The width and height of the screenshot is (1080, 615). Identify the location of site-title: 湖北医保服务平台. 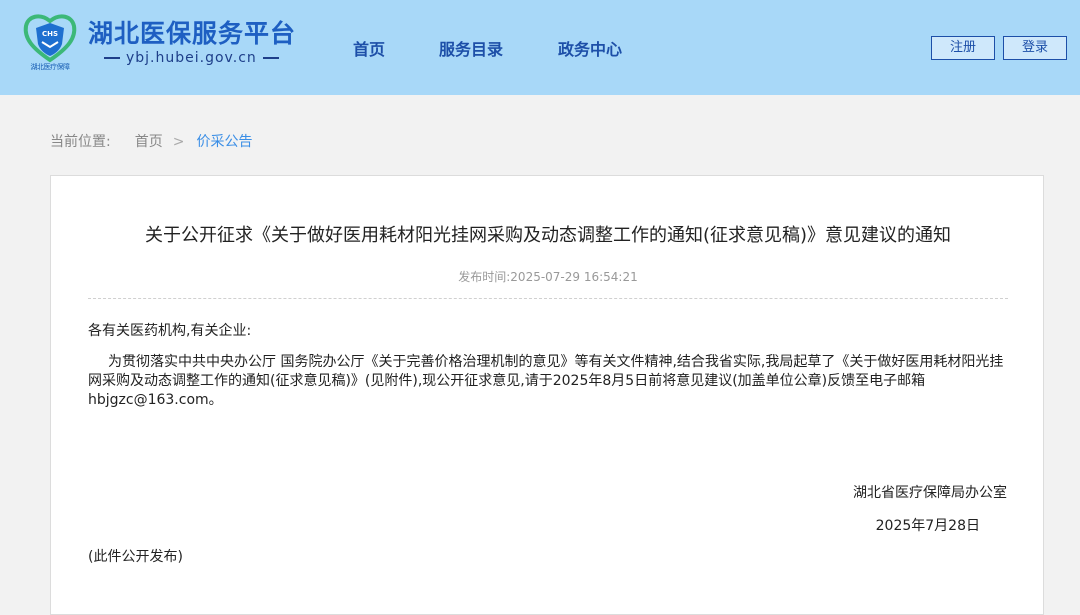
(192, 33).